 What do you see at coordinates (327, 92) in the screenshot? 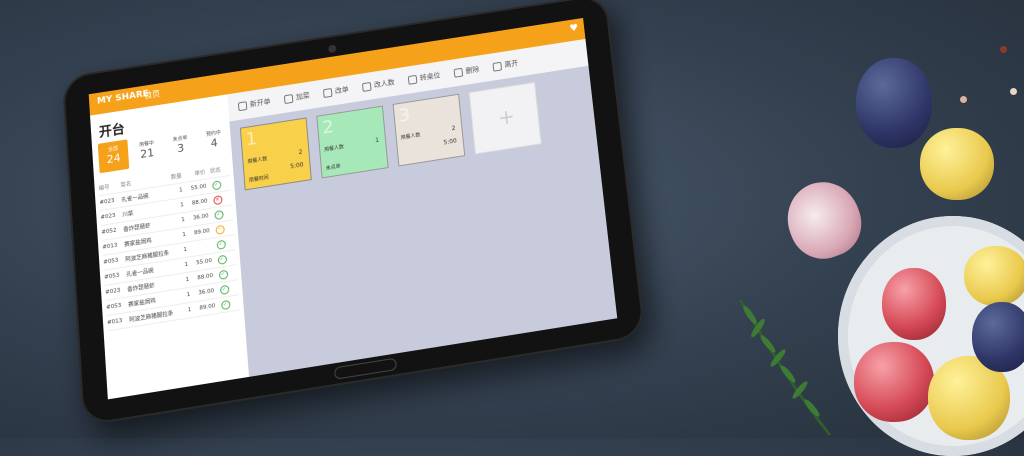
I see `layers-icon` at bounding box center [327, 92].